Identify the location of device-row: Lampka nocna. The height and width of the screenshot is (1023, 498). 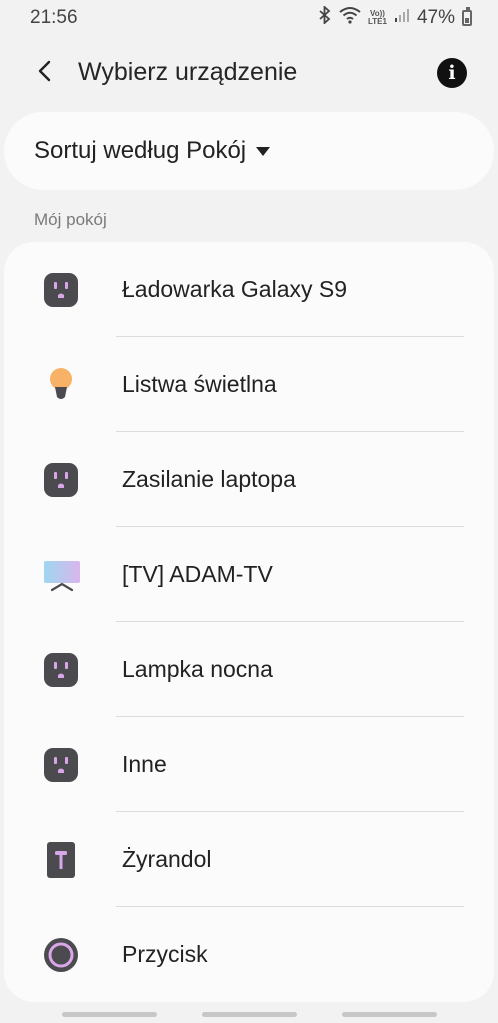
(249, 669).